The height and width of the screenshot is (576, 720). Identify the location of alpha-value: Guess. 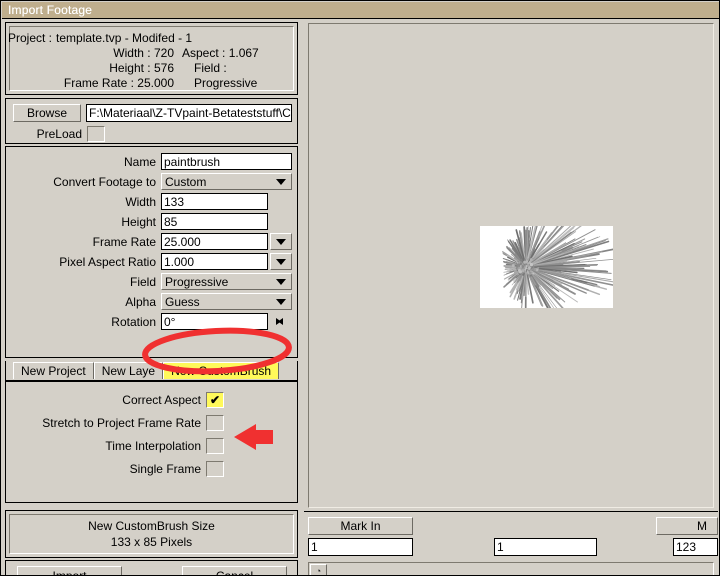
(182, 301).